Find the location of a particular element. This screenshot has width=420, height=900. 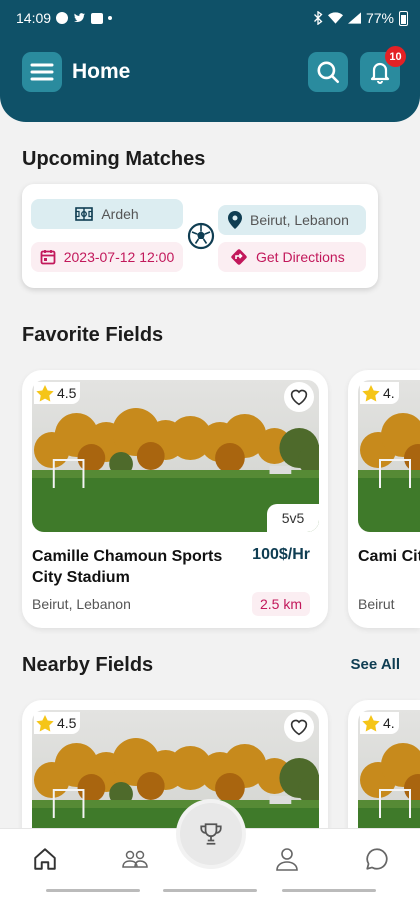

gesture-bar-recent is located at coordinates (93, 890).